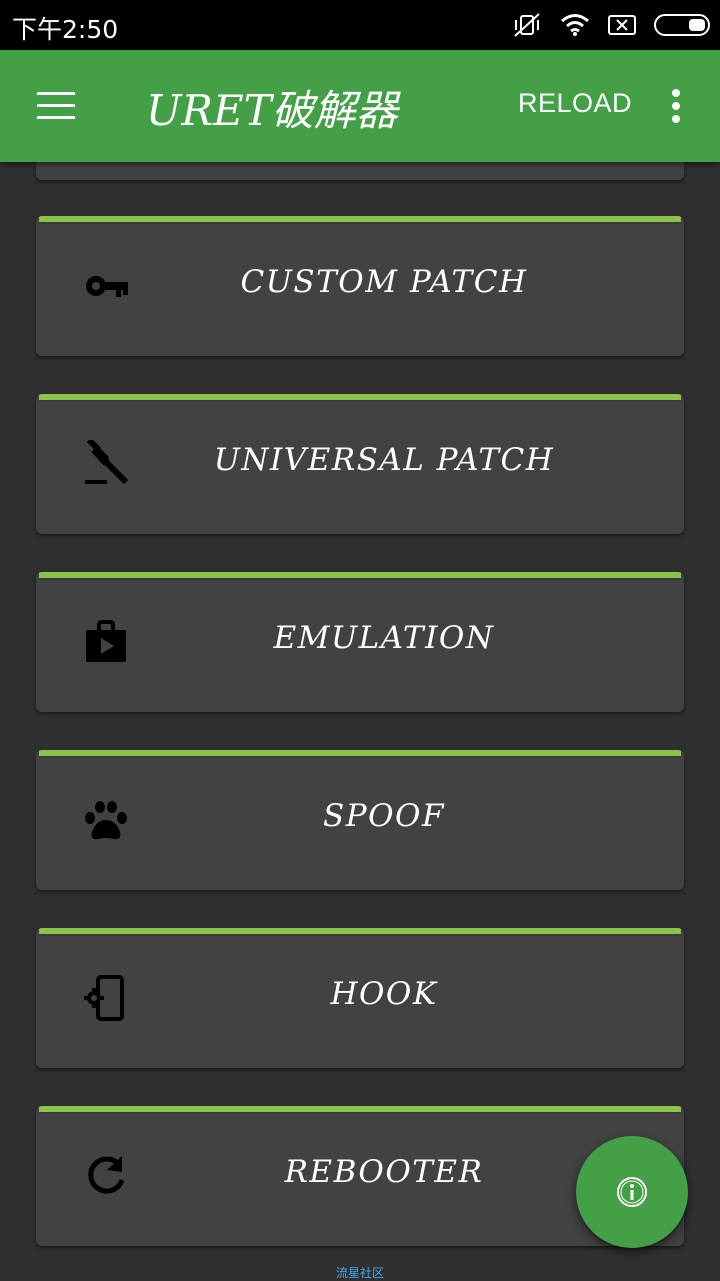 Image resolution: width=720 pixels, height=1281 pixels. I want to click on status-icons, so click(611, 25).